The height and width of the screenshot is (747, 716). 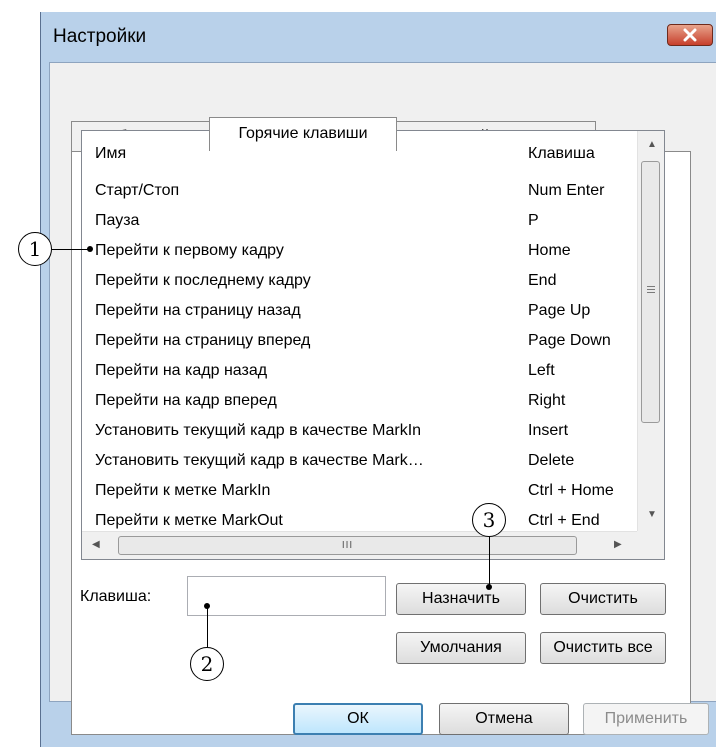 I want to click on tab-hotkeys: Горячие клавиши, so click(x=303, y=134).